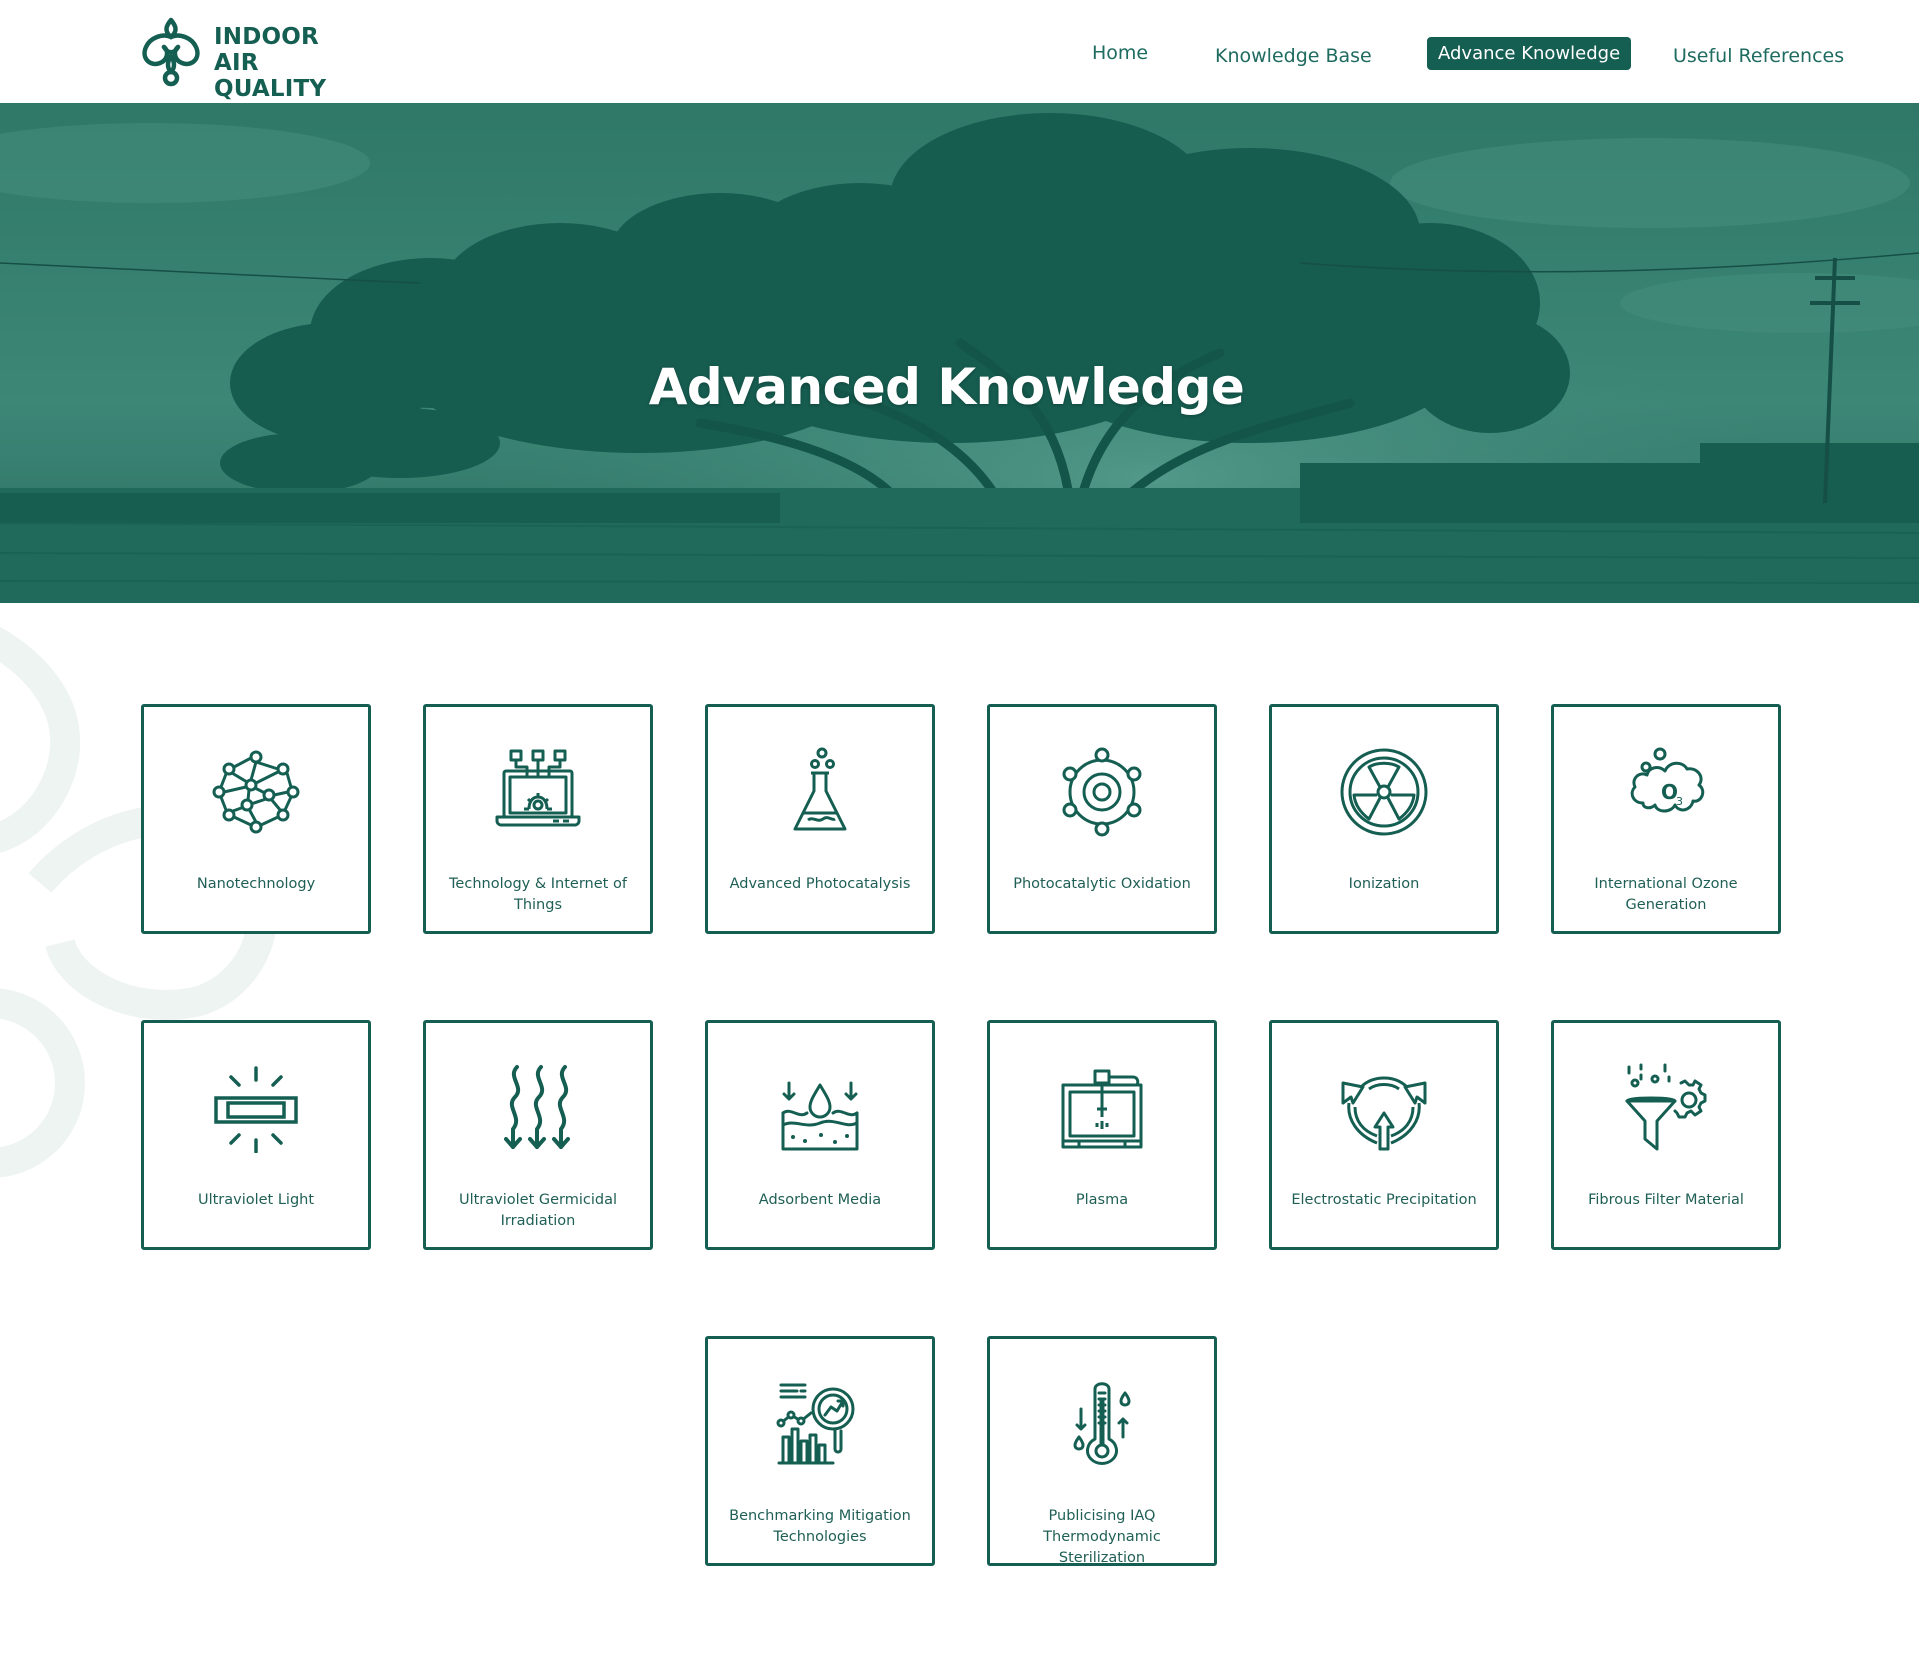 This screenshot has width=1919, height=1665. What do you see at coordinates (820, 884) in the screenshot?
I see `card-label: Advanced Photocatalysis` at bounding box center [820, 884].